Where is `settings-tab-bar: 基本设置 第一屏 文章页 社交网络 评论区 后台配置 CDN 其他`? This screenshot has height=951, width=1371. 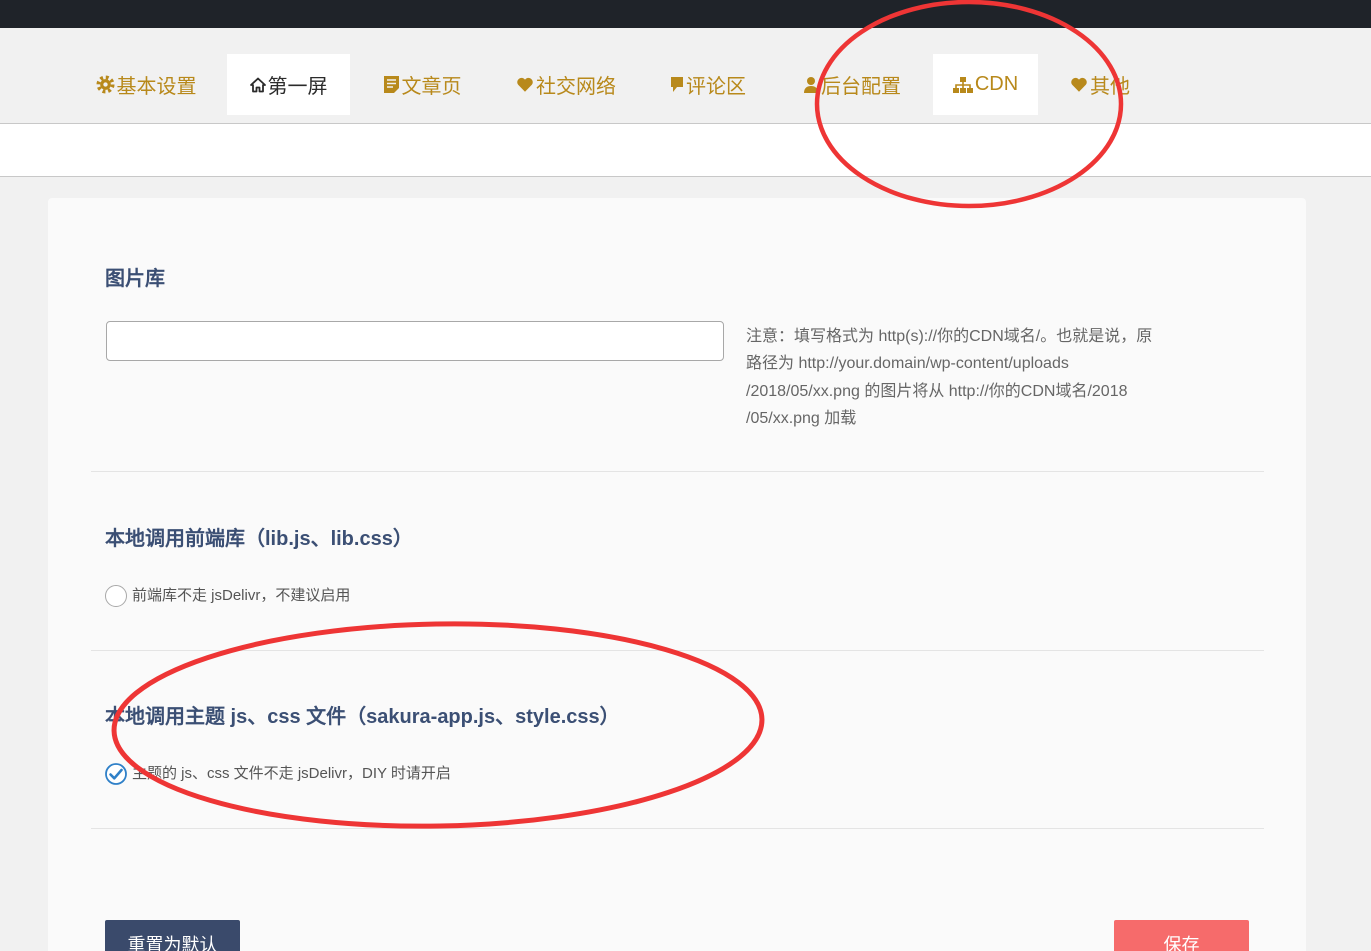 settings-tab-bar: 基本设置 第一屏 文章页 社交网络 评论区 后台配置 CDN 其他 is located at coordinates (685, 76).